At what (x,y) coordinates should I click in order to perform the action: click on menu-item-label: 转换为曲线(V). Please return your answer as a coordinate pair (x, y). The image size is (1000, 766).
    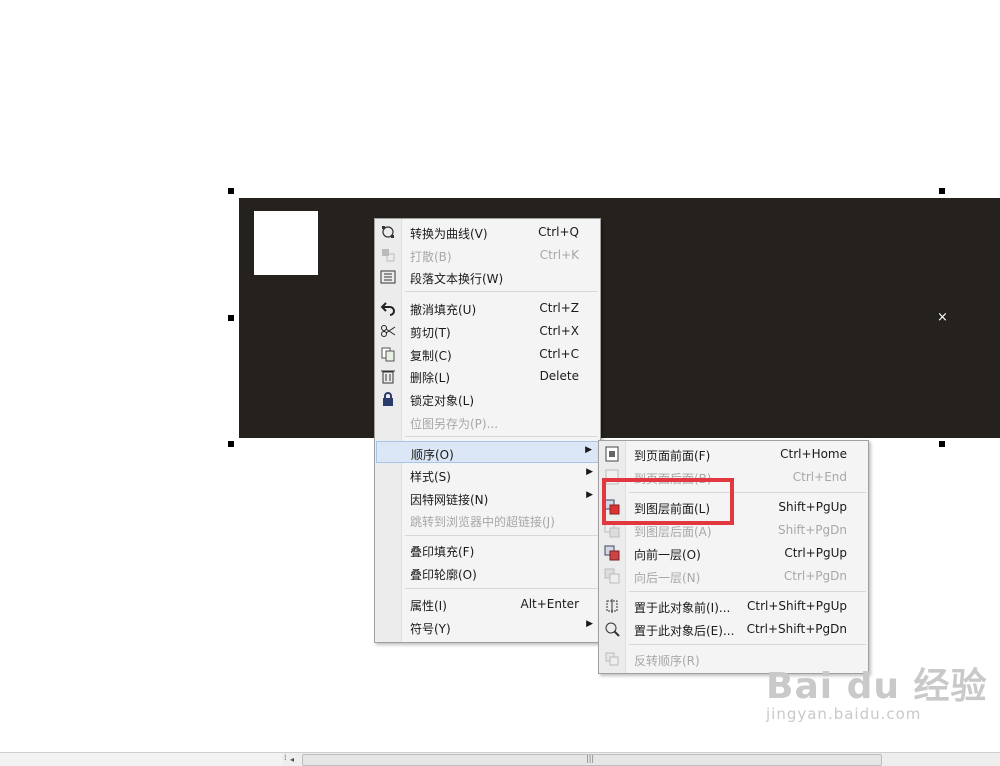
    Looking at the image, I should click on (449, 234).